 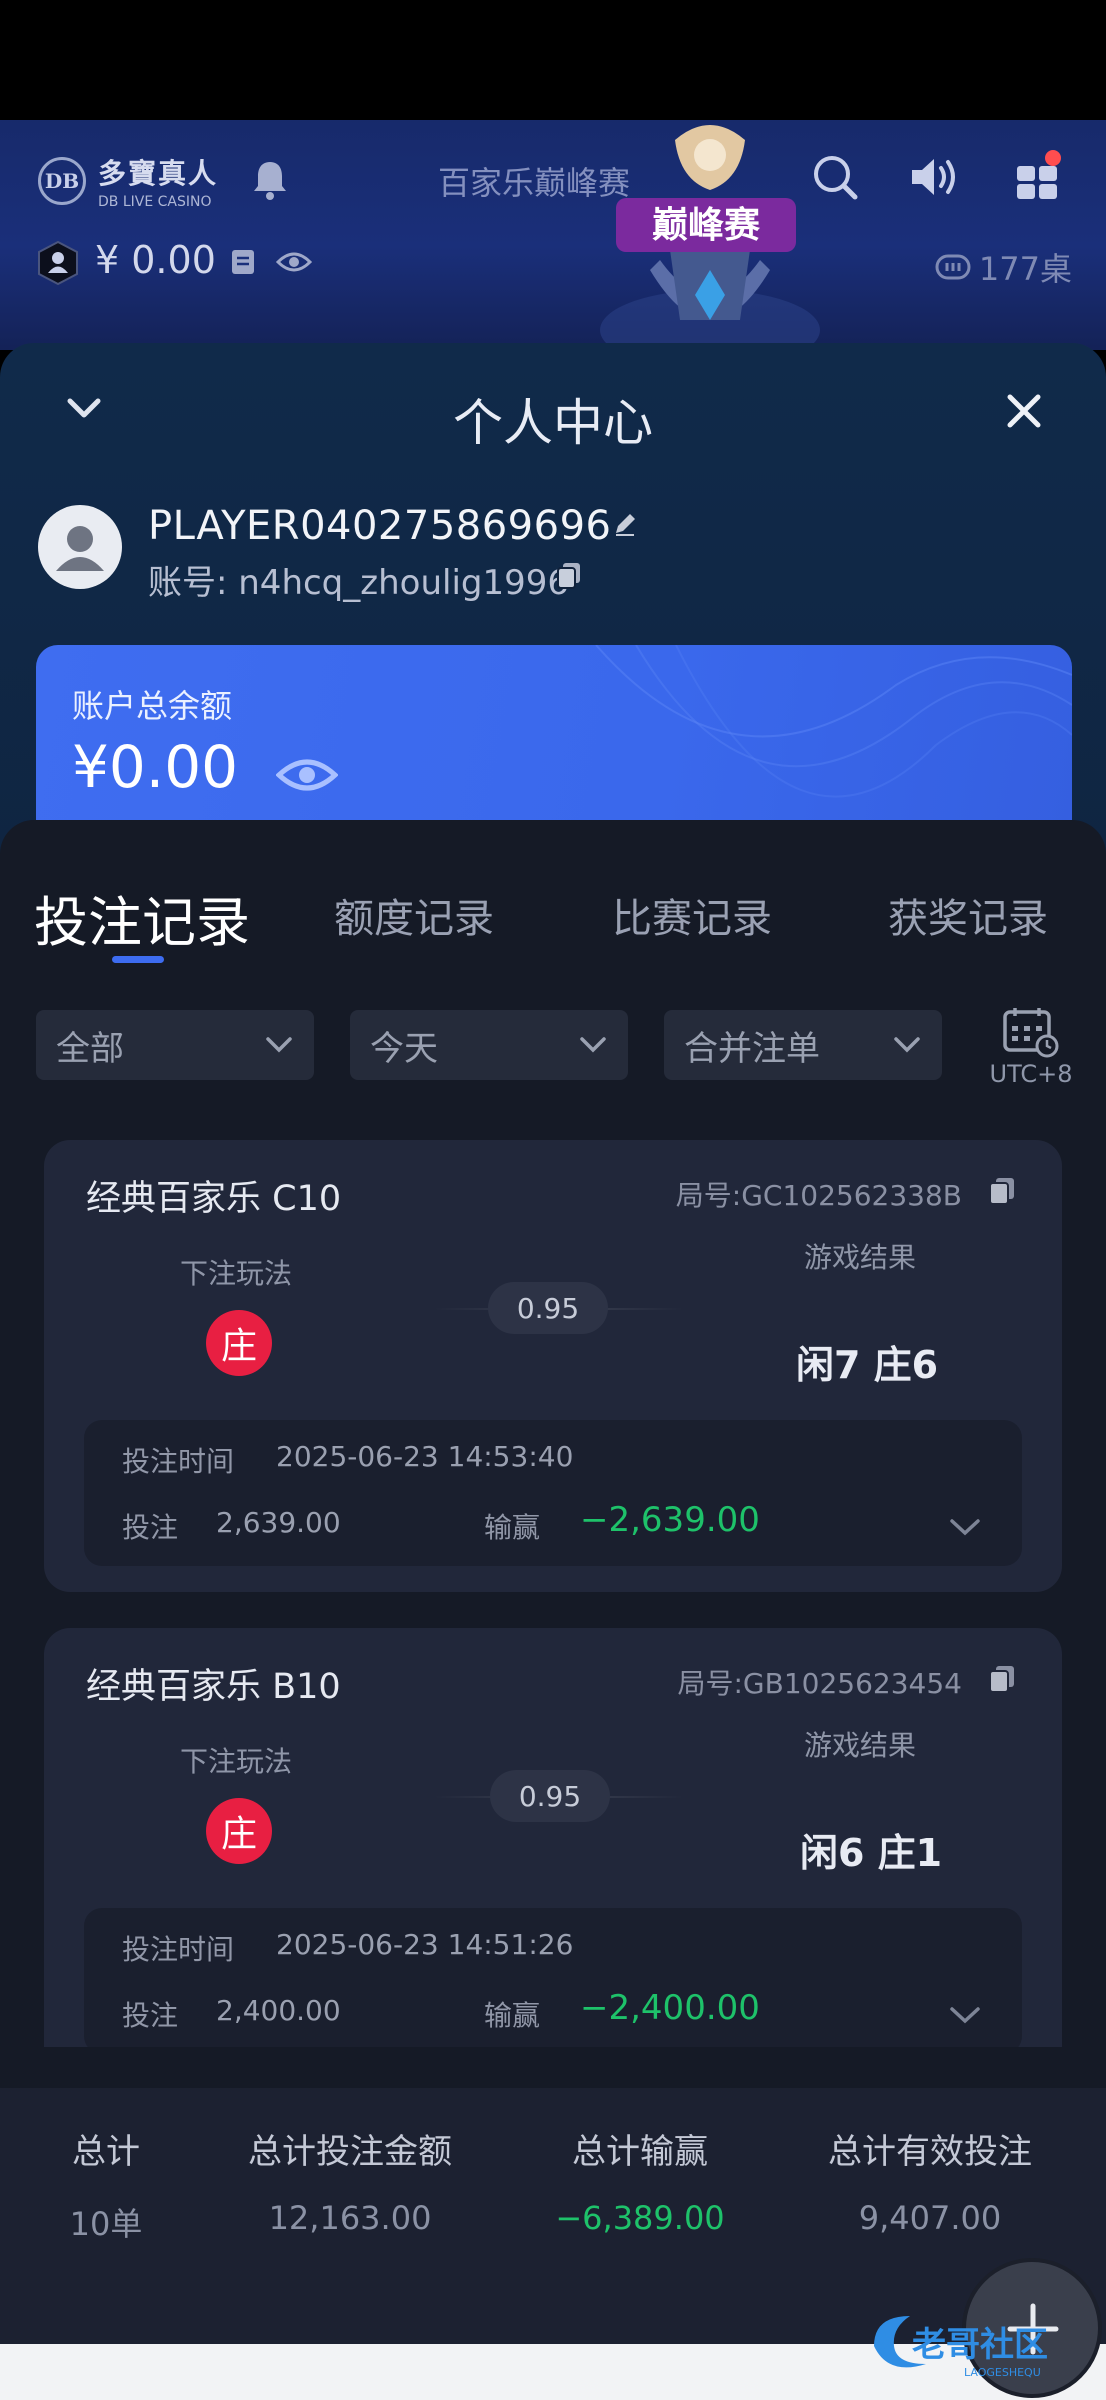 I want to click on sheet-title: 个人中心, so click(x=553, y=423).